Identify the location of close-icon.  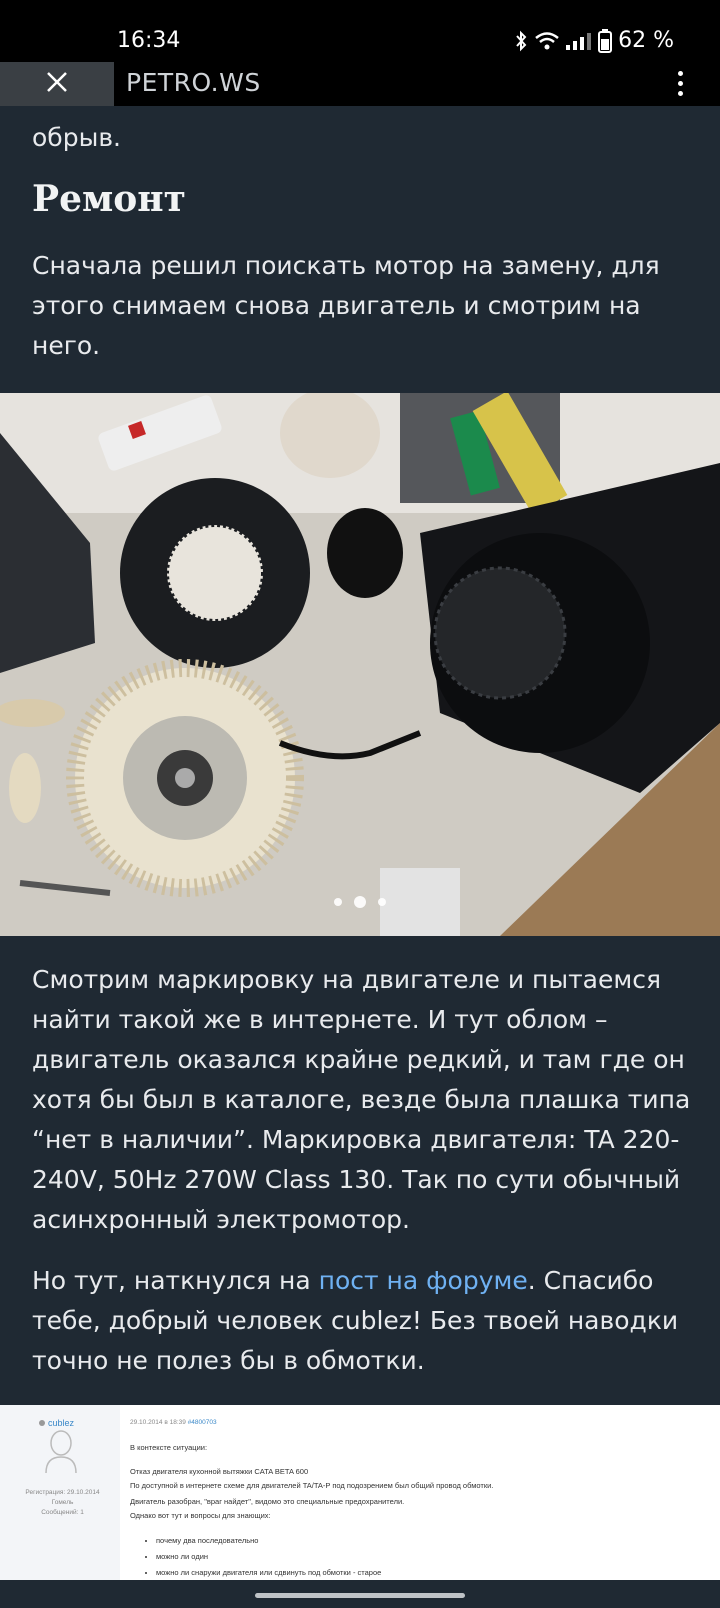
(57, 84).